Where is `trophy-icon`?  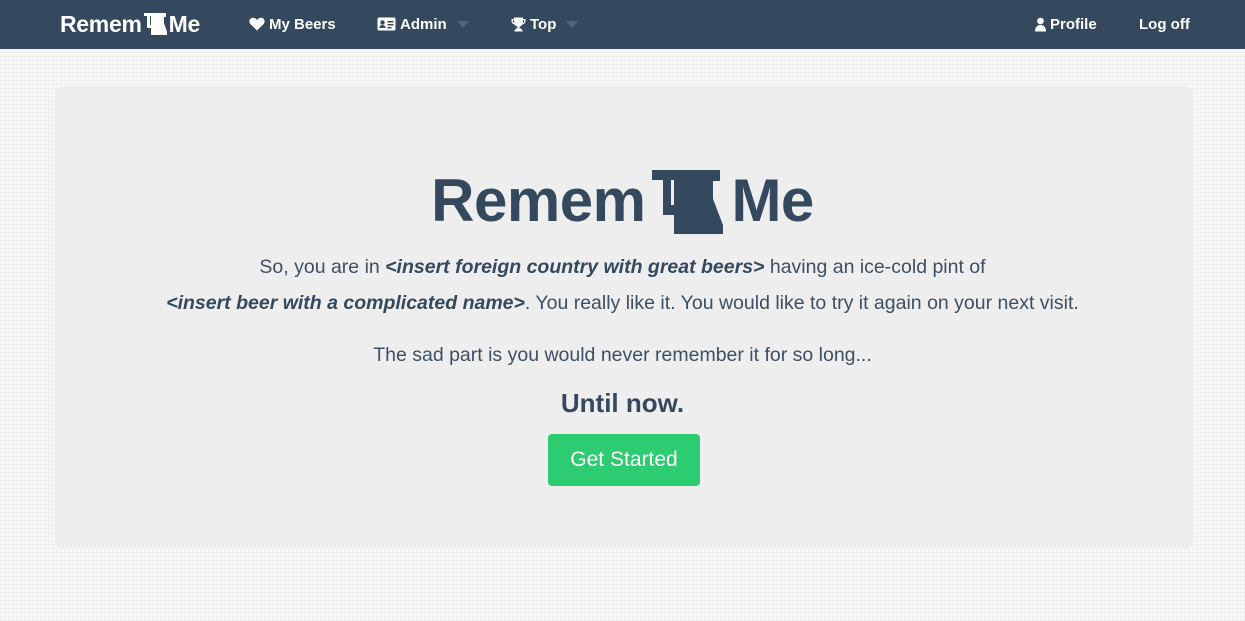
trophy-icon is located at coordinates (518, 24).